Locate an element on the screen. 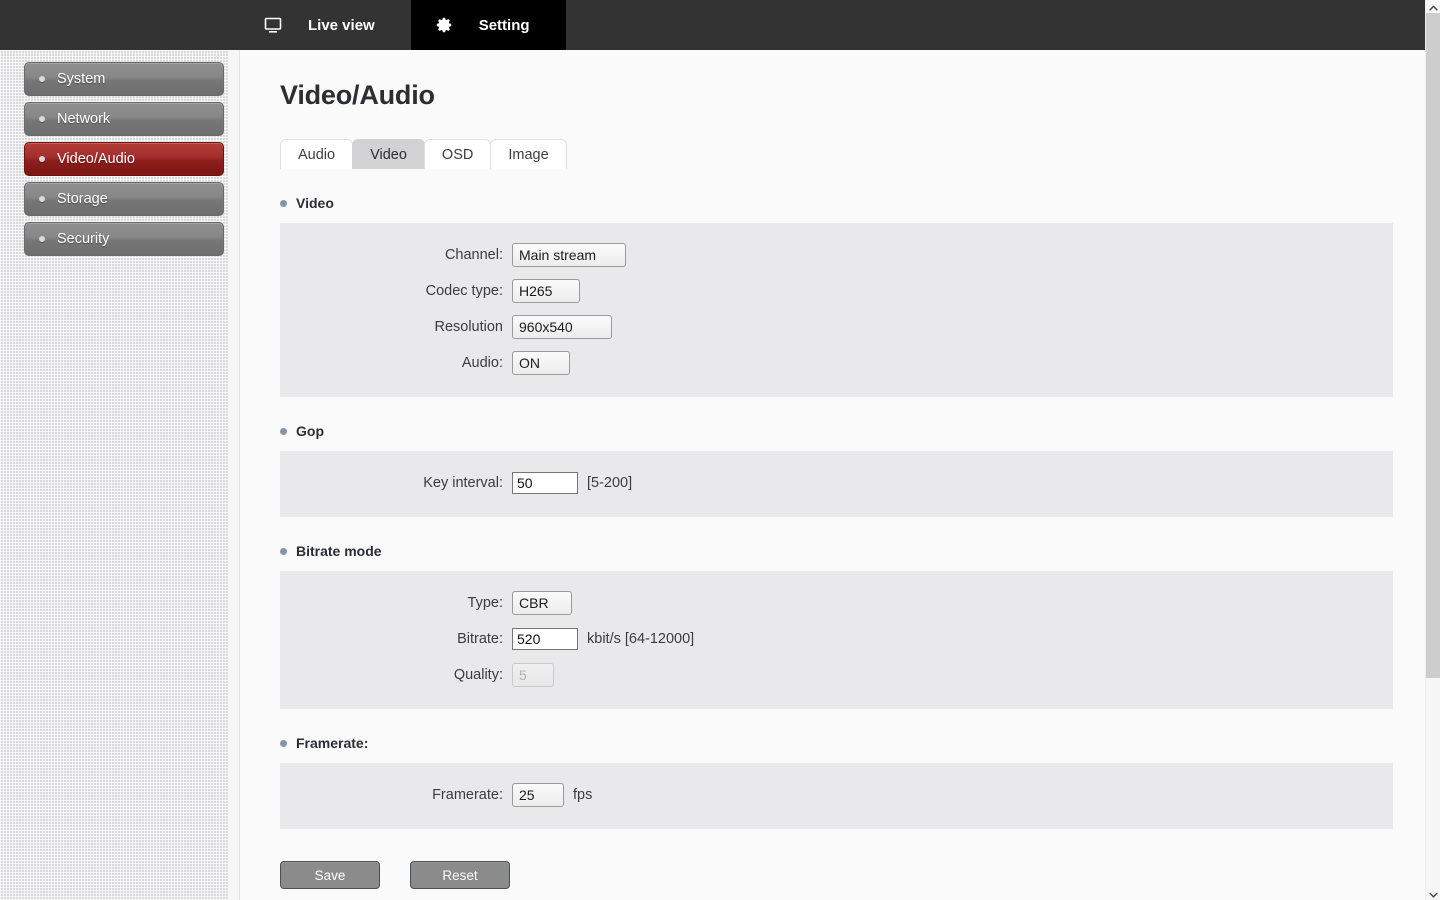  nav-left-spacer is located at coordinates (120, 25).